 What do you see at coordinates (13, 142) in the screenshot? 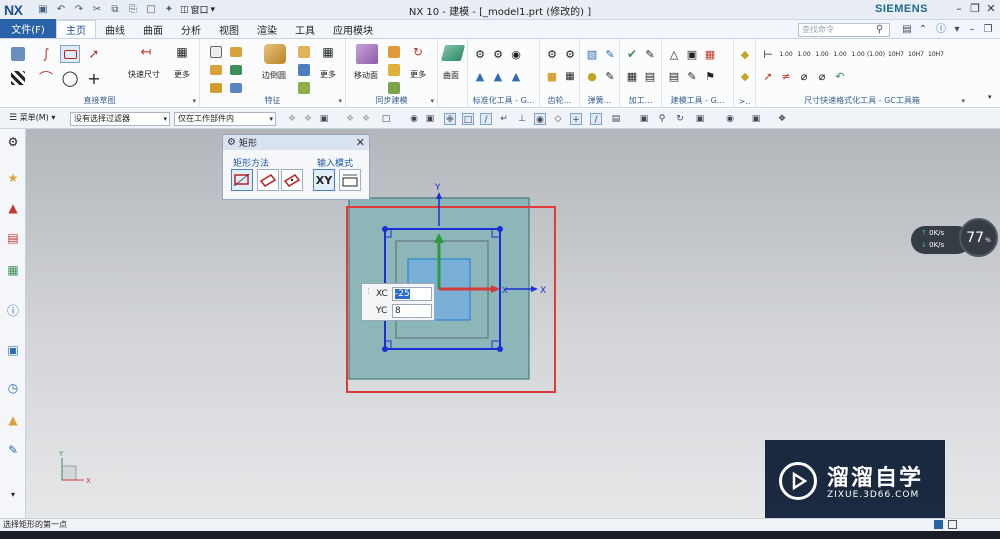
I see `settings-icon: ⚙` at bounding box center [13, 142].